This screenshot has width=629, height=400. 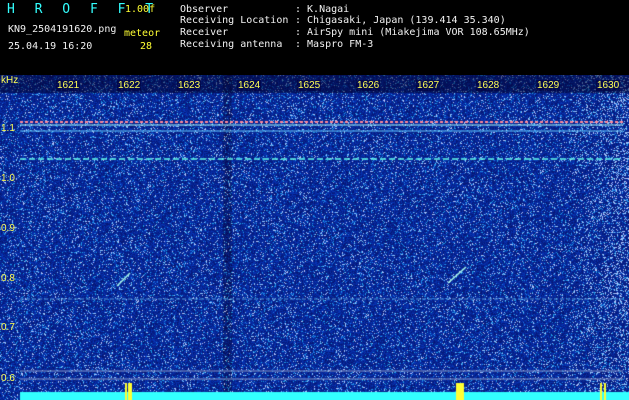 I want to click on meteor-count: 28, so click(x=146, y=46).